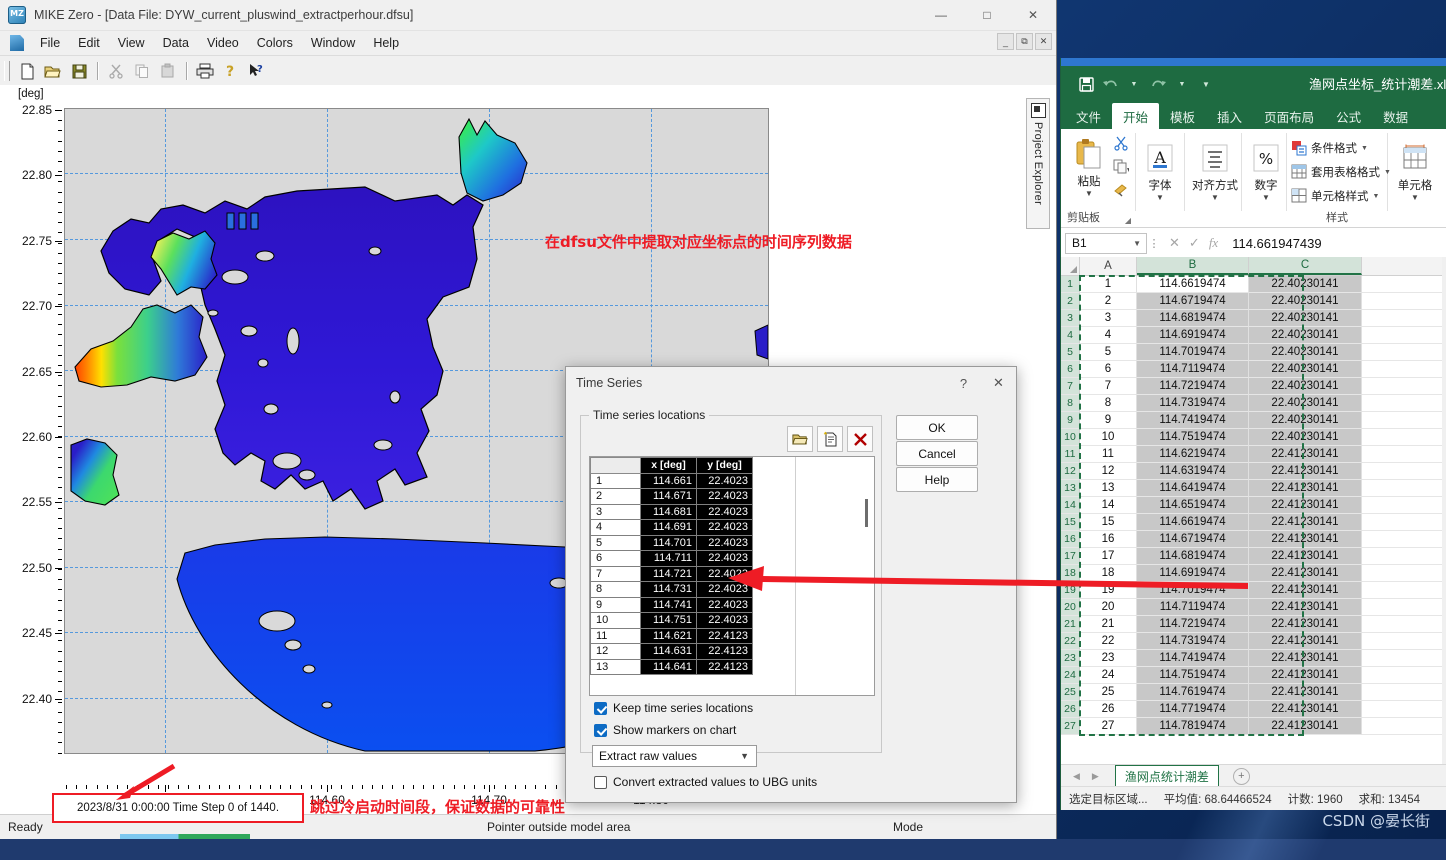 Image resolution: width=1446 pixels, height=860 pixels. I want to click on name-box: B1 ▼, so click(1106, 243).